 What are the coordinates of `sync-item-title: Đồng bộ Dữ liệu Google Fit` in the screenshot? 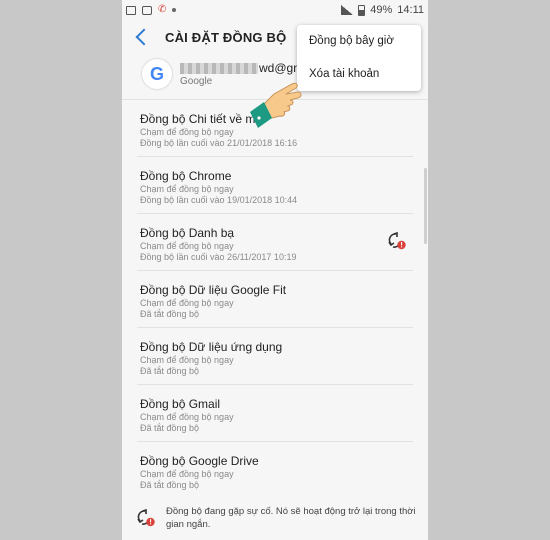 It's located at (213, 290).